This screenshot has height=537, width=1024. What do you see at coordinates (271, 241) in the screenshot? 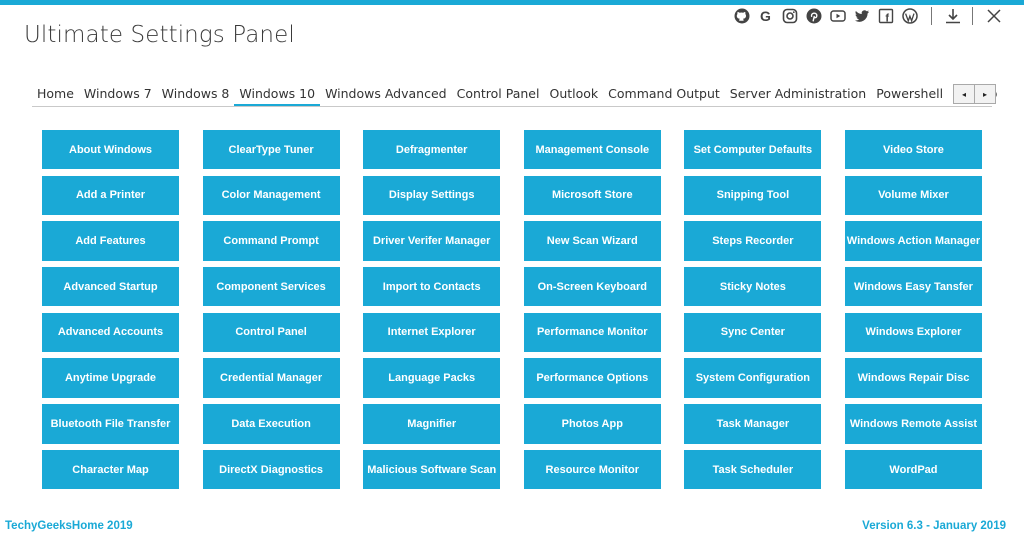
I see `command-prompt-button: Command Prompt` at bounding box center [271, 241].